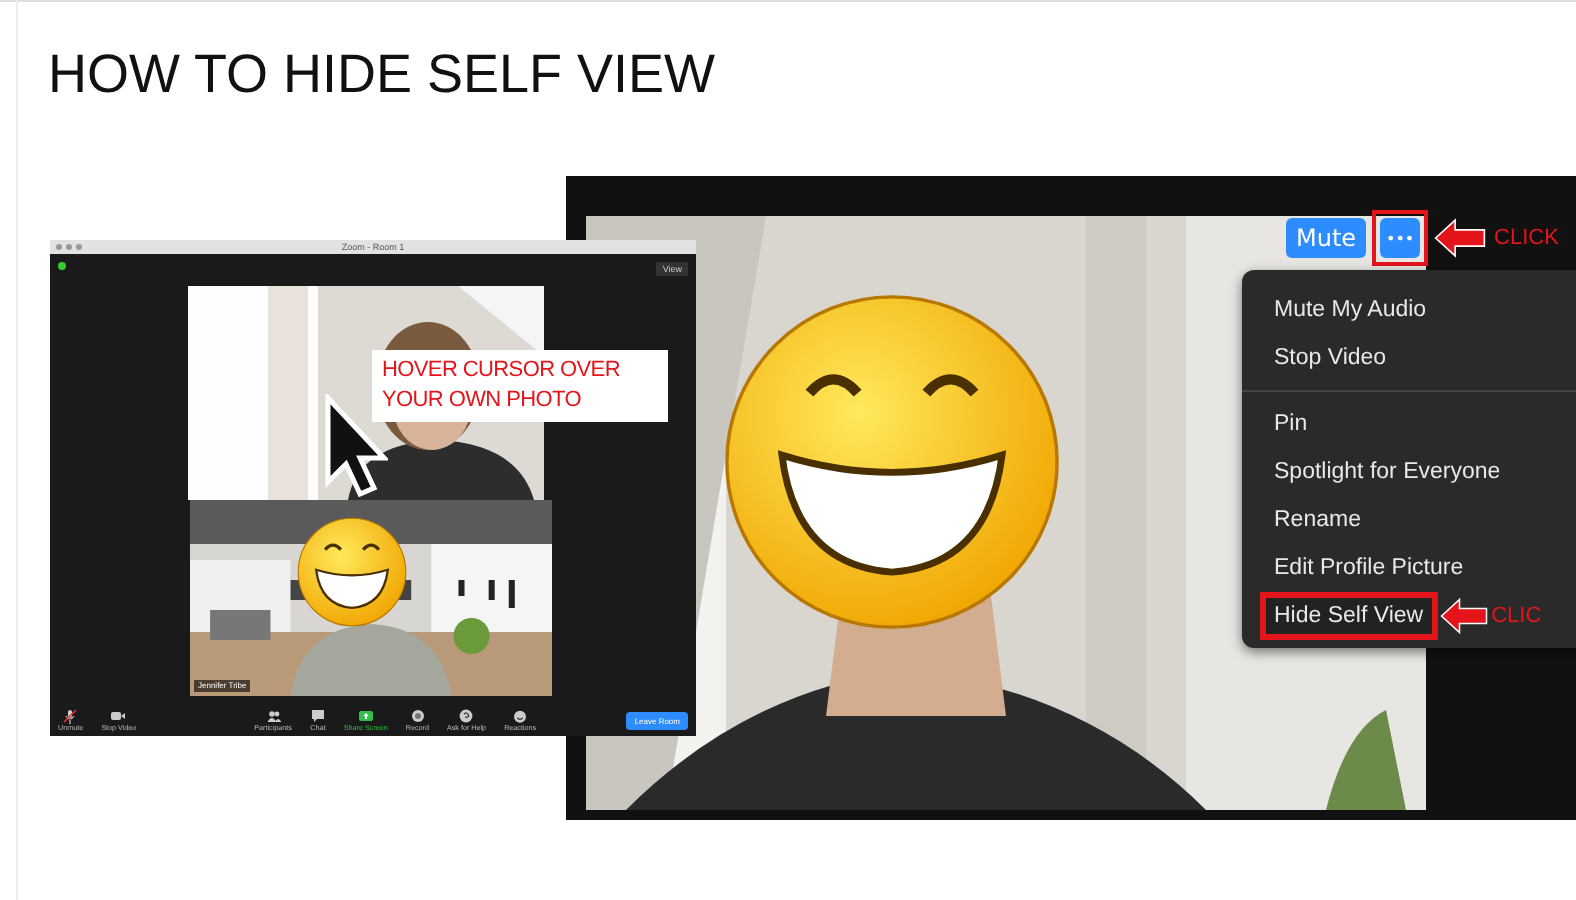 Image resolution: width=1576 pixels, height=900 pixels. What do you see at coordinates (382, 75) in the screenshot?
I see `slide-title: HOW TO HIDE SELF VIEW` at bounding box center [382, 75].